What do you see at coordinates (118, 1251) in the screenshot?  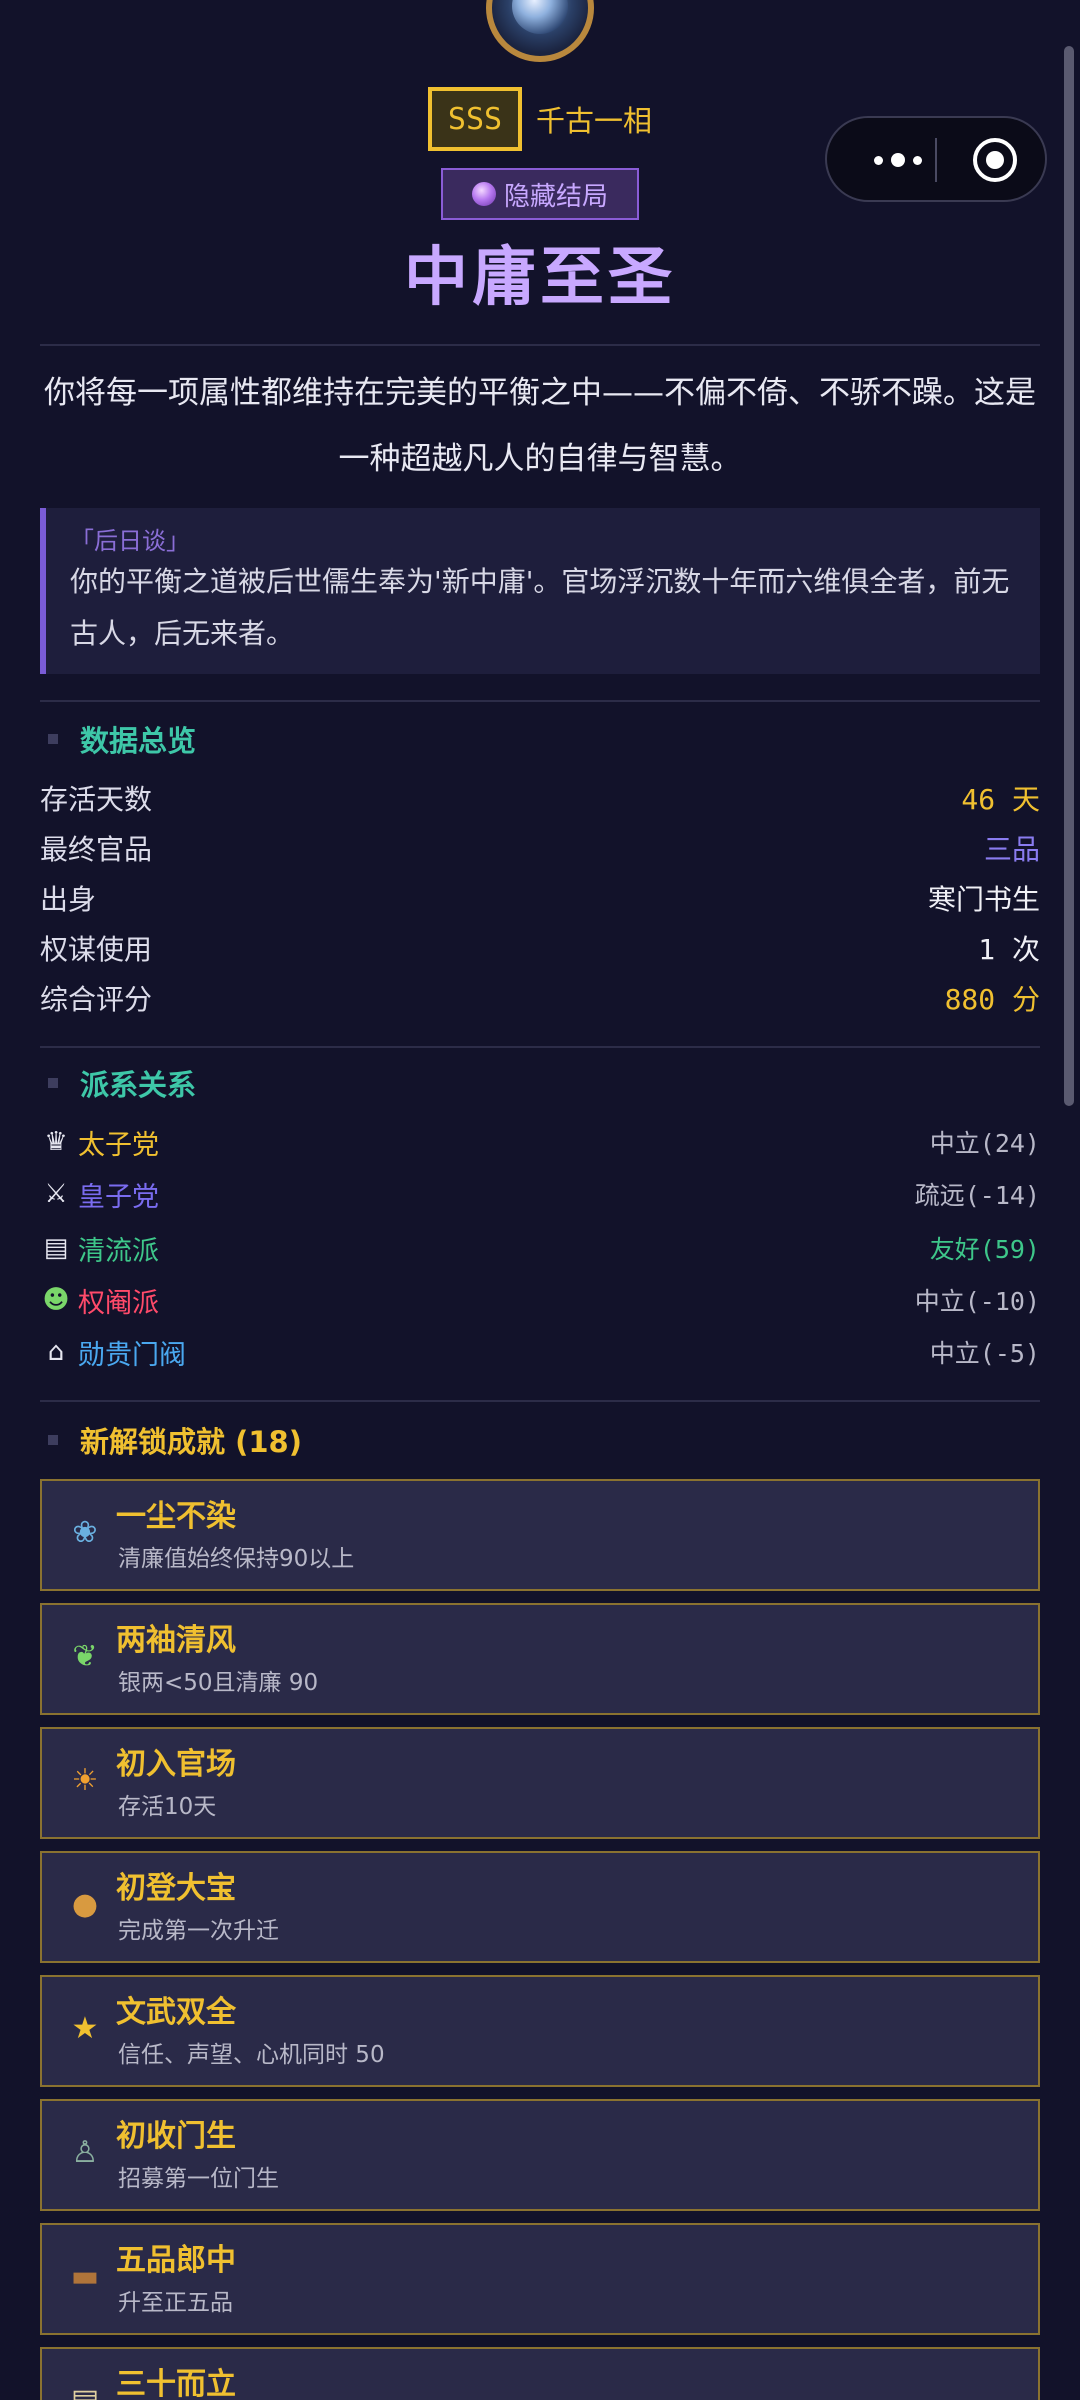 I see `faction-name: 清流派` at bounding box center [118, 1251].